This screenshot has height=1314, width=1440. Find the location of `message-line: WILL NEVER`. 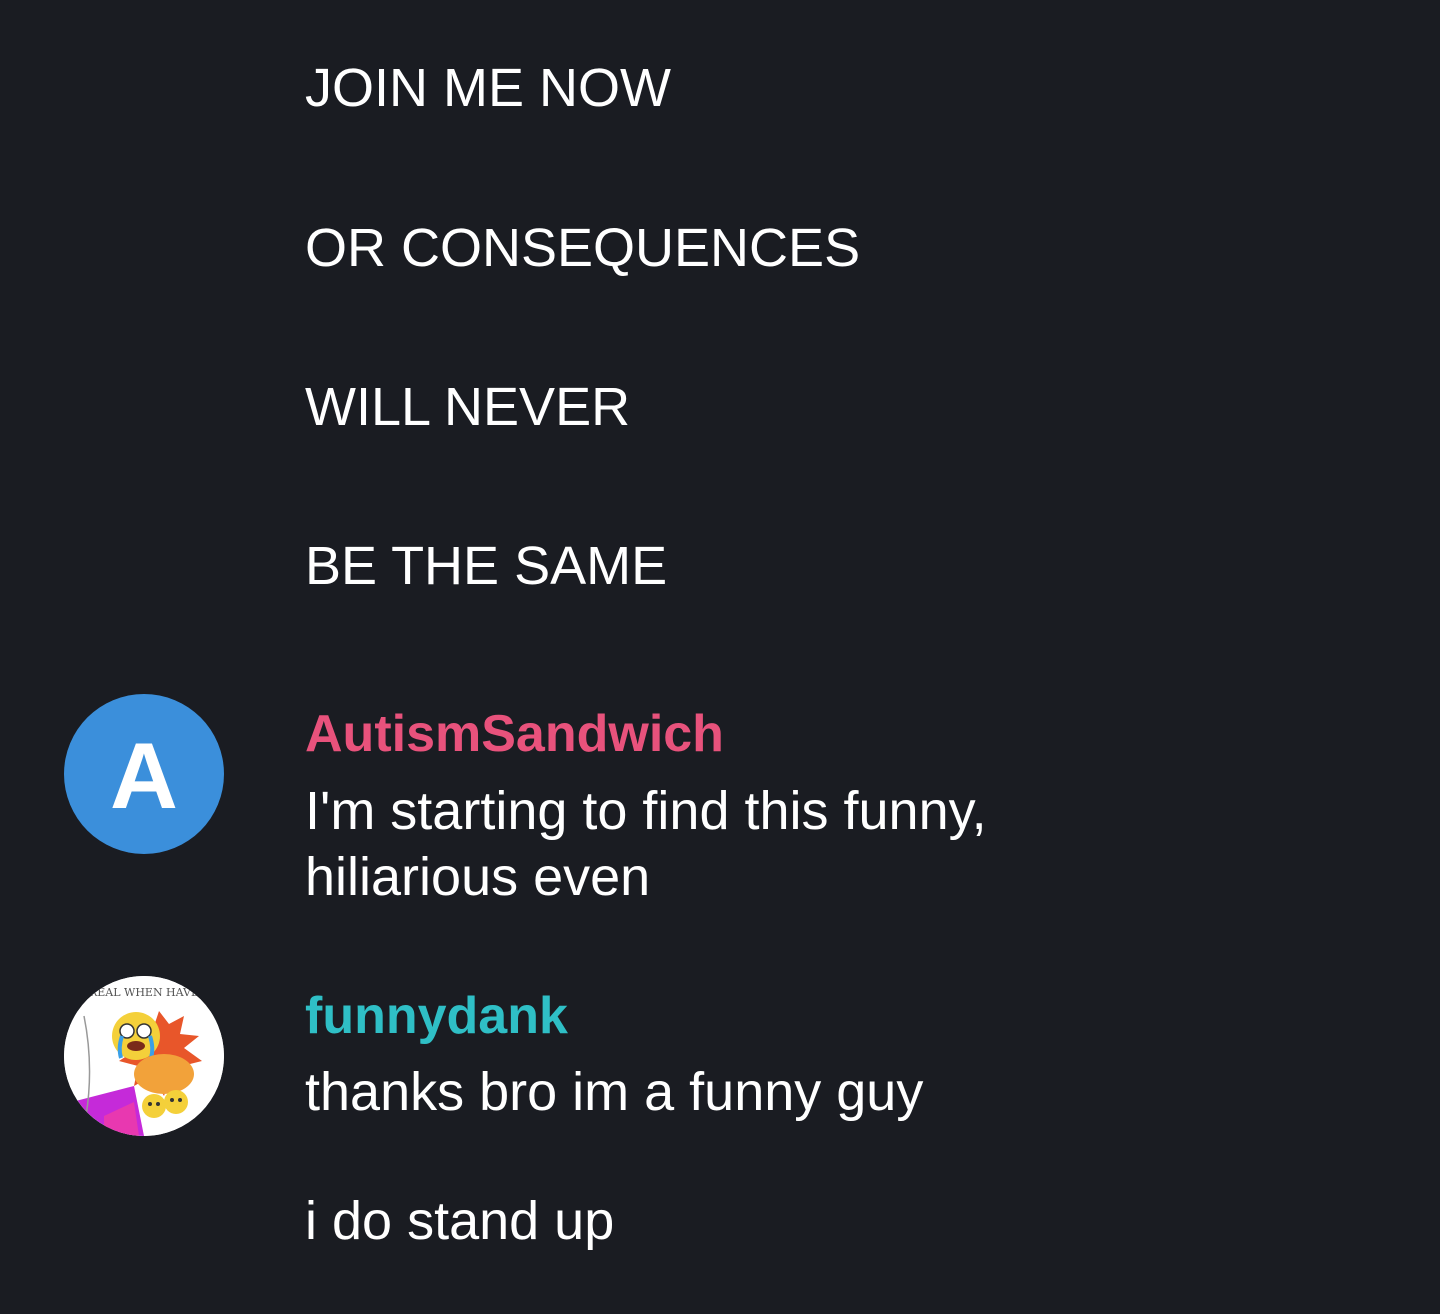

message-line: WILL NEVER is located at coordinates (468, 407).